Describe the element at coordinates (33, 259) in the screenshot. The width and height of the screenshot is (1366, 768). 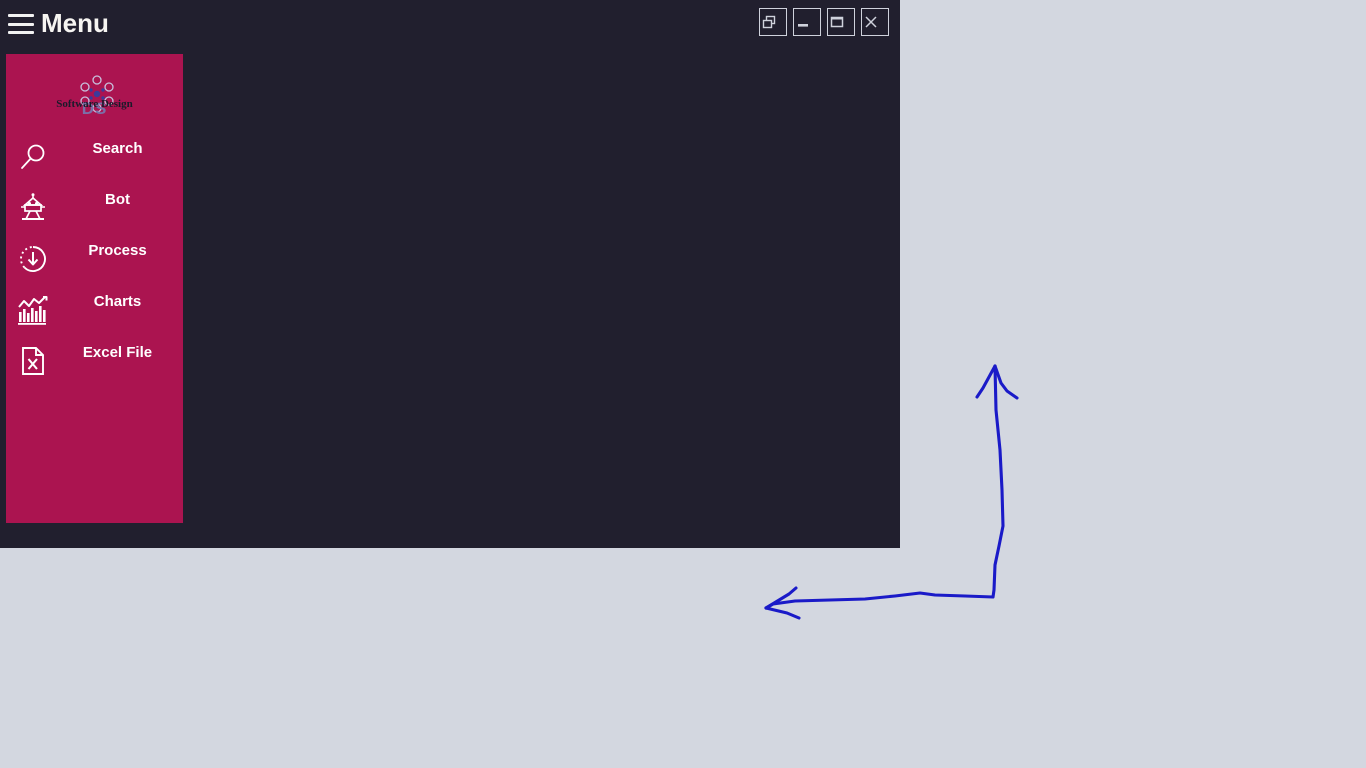
I see `process-refresh-download-icon` at that location.